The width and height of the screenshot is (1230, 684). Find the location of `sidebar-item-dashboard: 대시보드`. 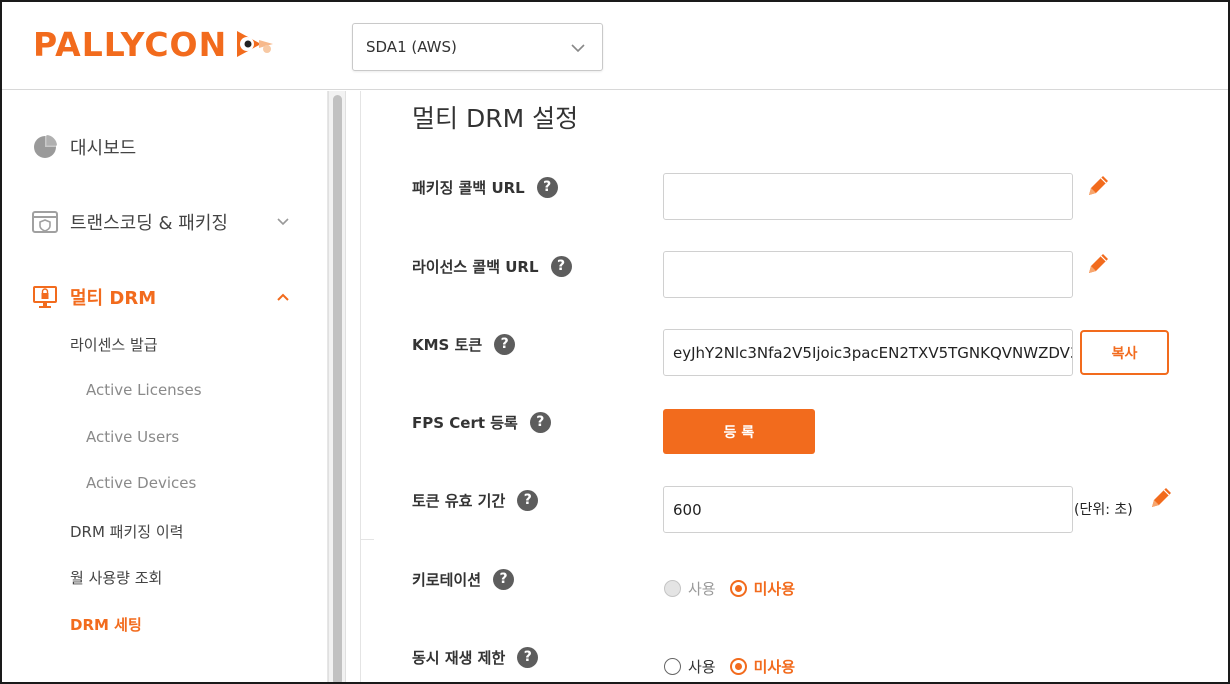

sidebar-item-dashboard: 대시보드 is located at coordinates (84, 147).